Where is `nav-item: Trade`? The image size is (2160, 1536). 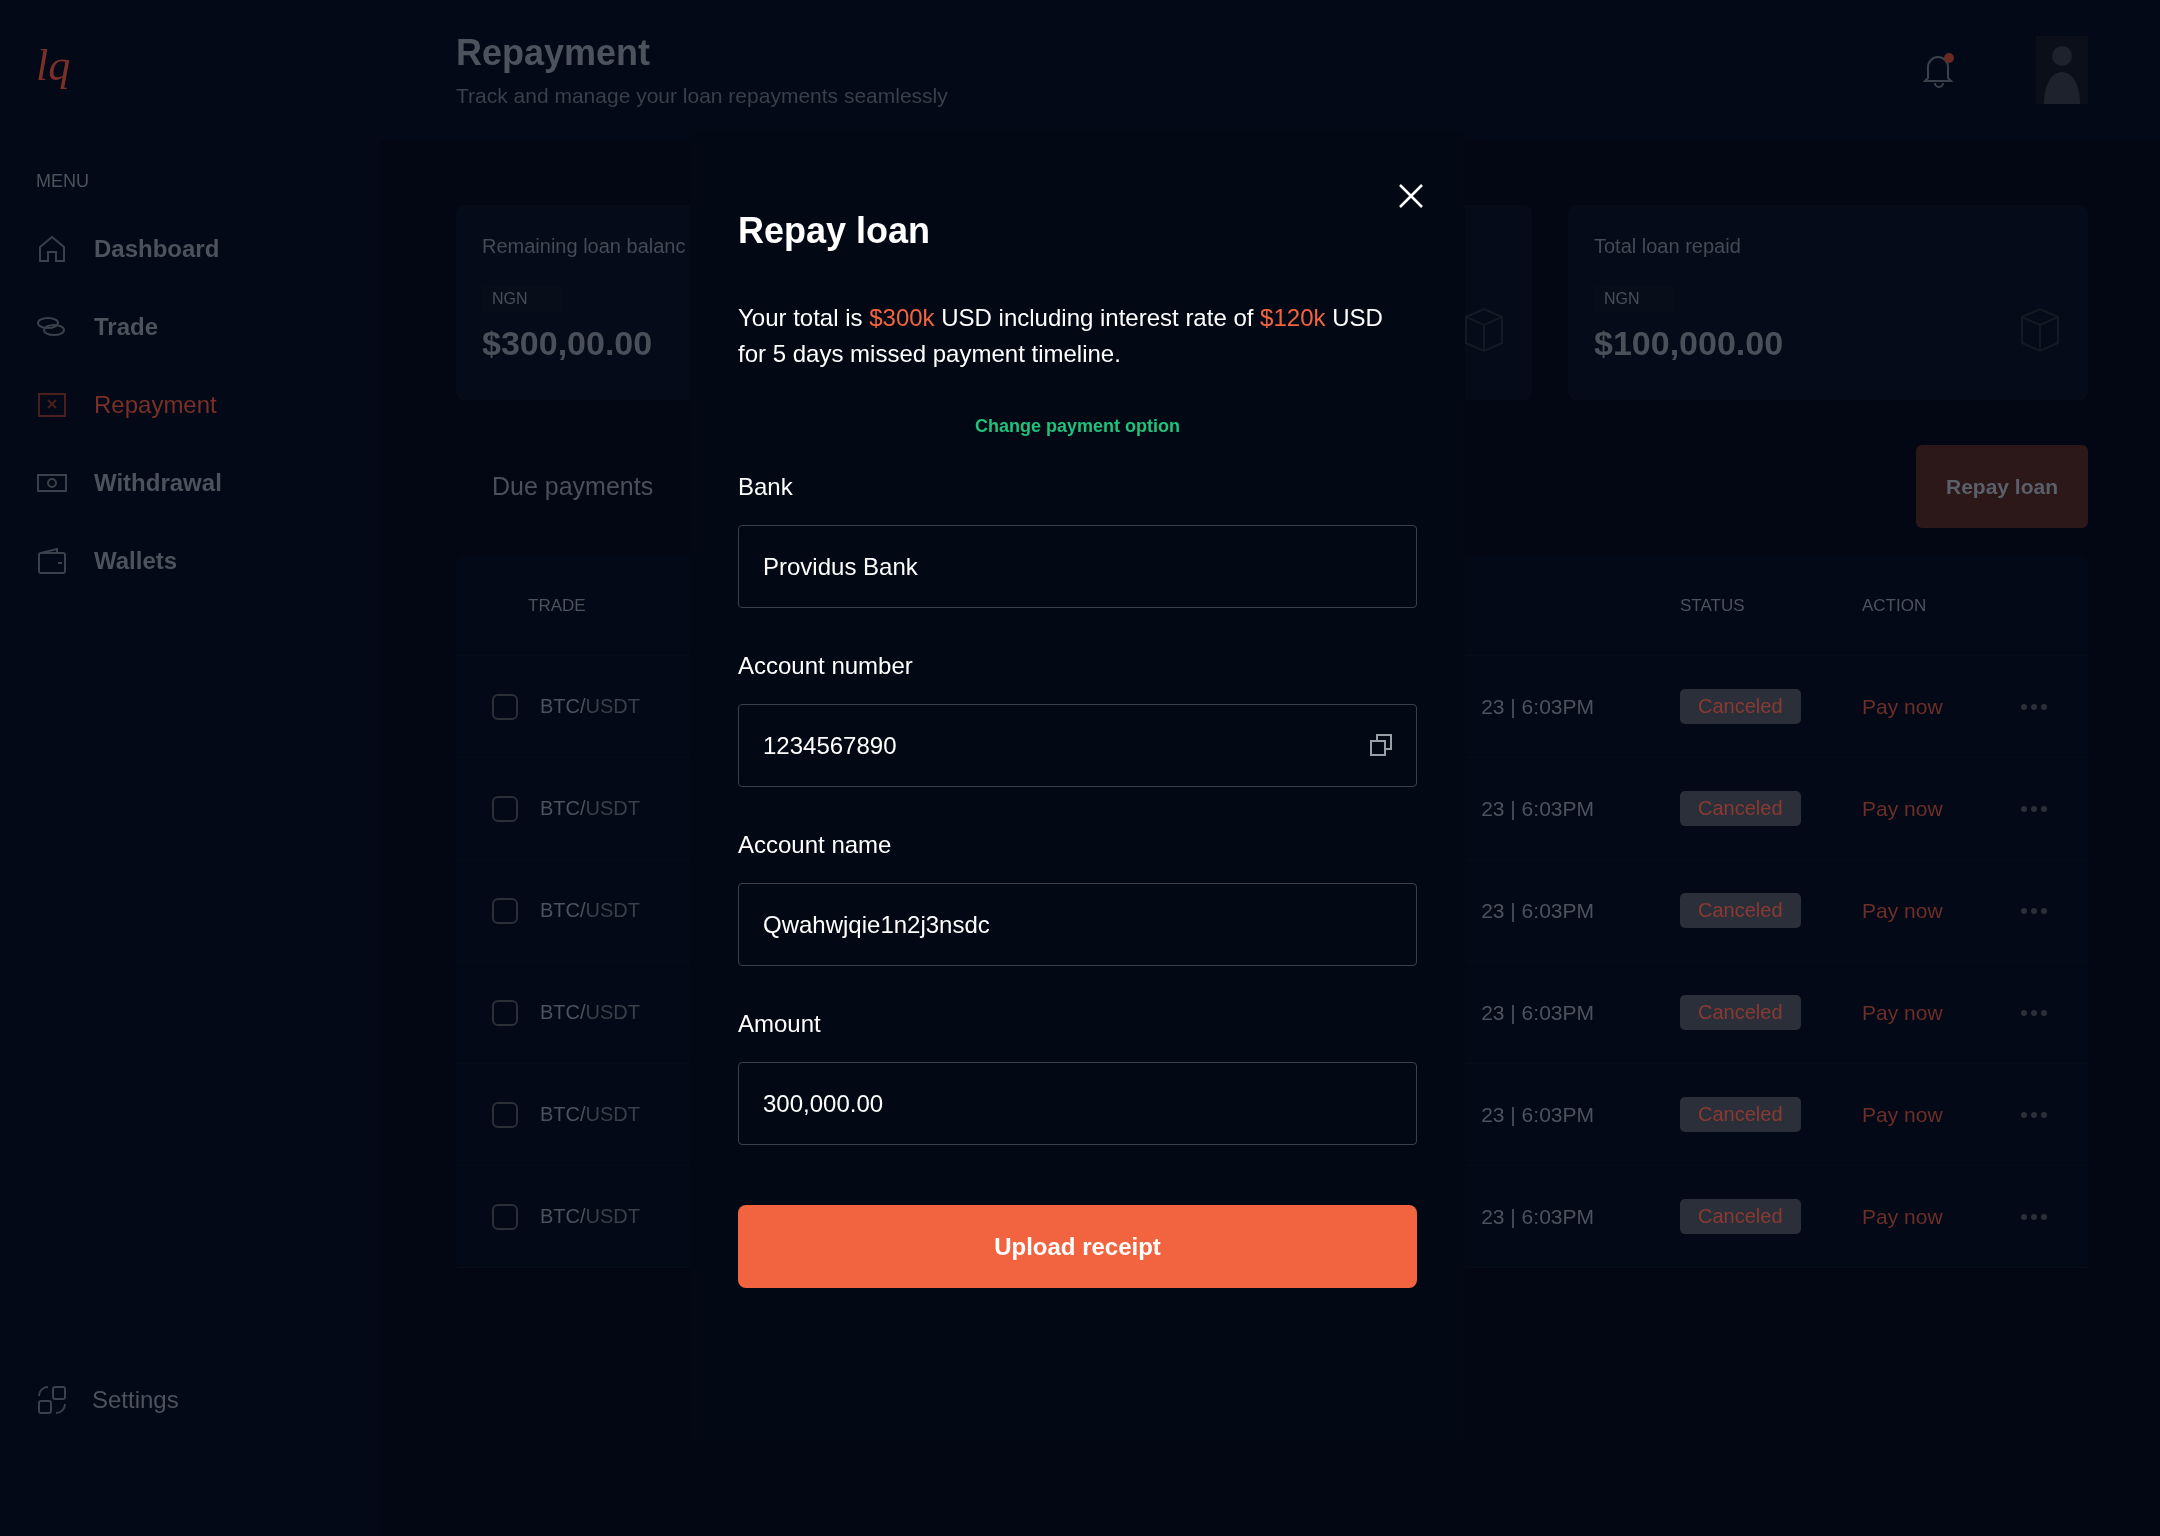 nav-item: Trade is located at coordinates (208, 327).